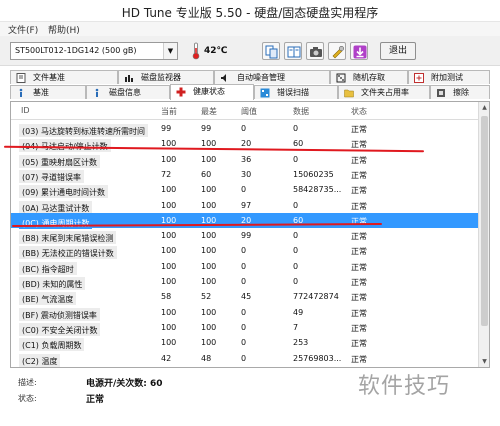 The image size is (500, 426). I want to click on table-row: (09) 累计通电时间计数 100 100 0 58428735... 正常, so click(245, 190).